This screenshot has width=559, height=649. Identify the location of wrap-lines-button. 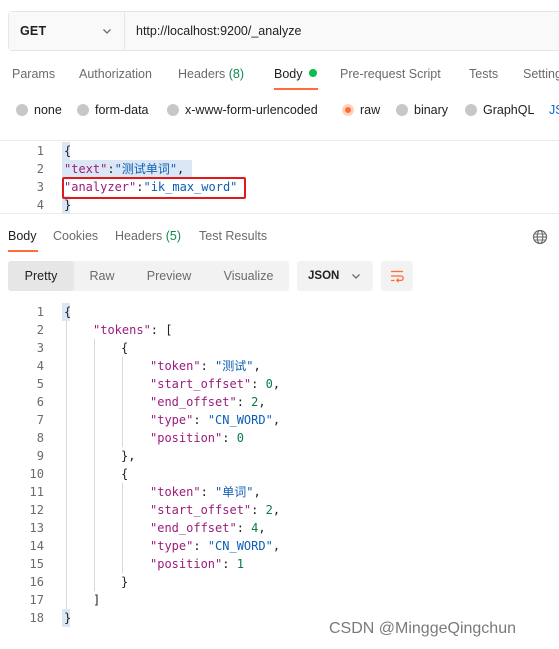
(397, 276).